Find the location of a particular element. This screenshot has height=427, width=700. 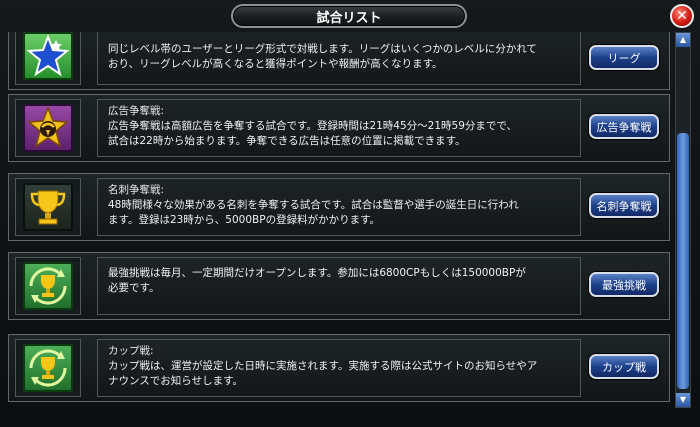

league-button: リーグ is located at coordinates (624, 57).